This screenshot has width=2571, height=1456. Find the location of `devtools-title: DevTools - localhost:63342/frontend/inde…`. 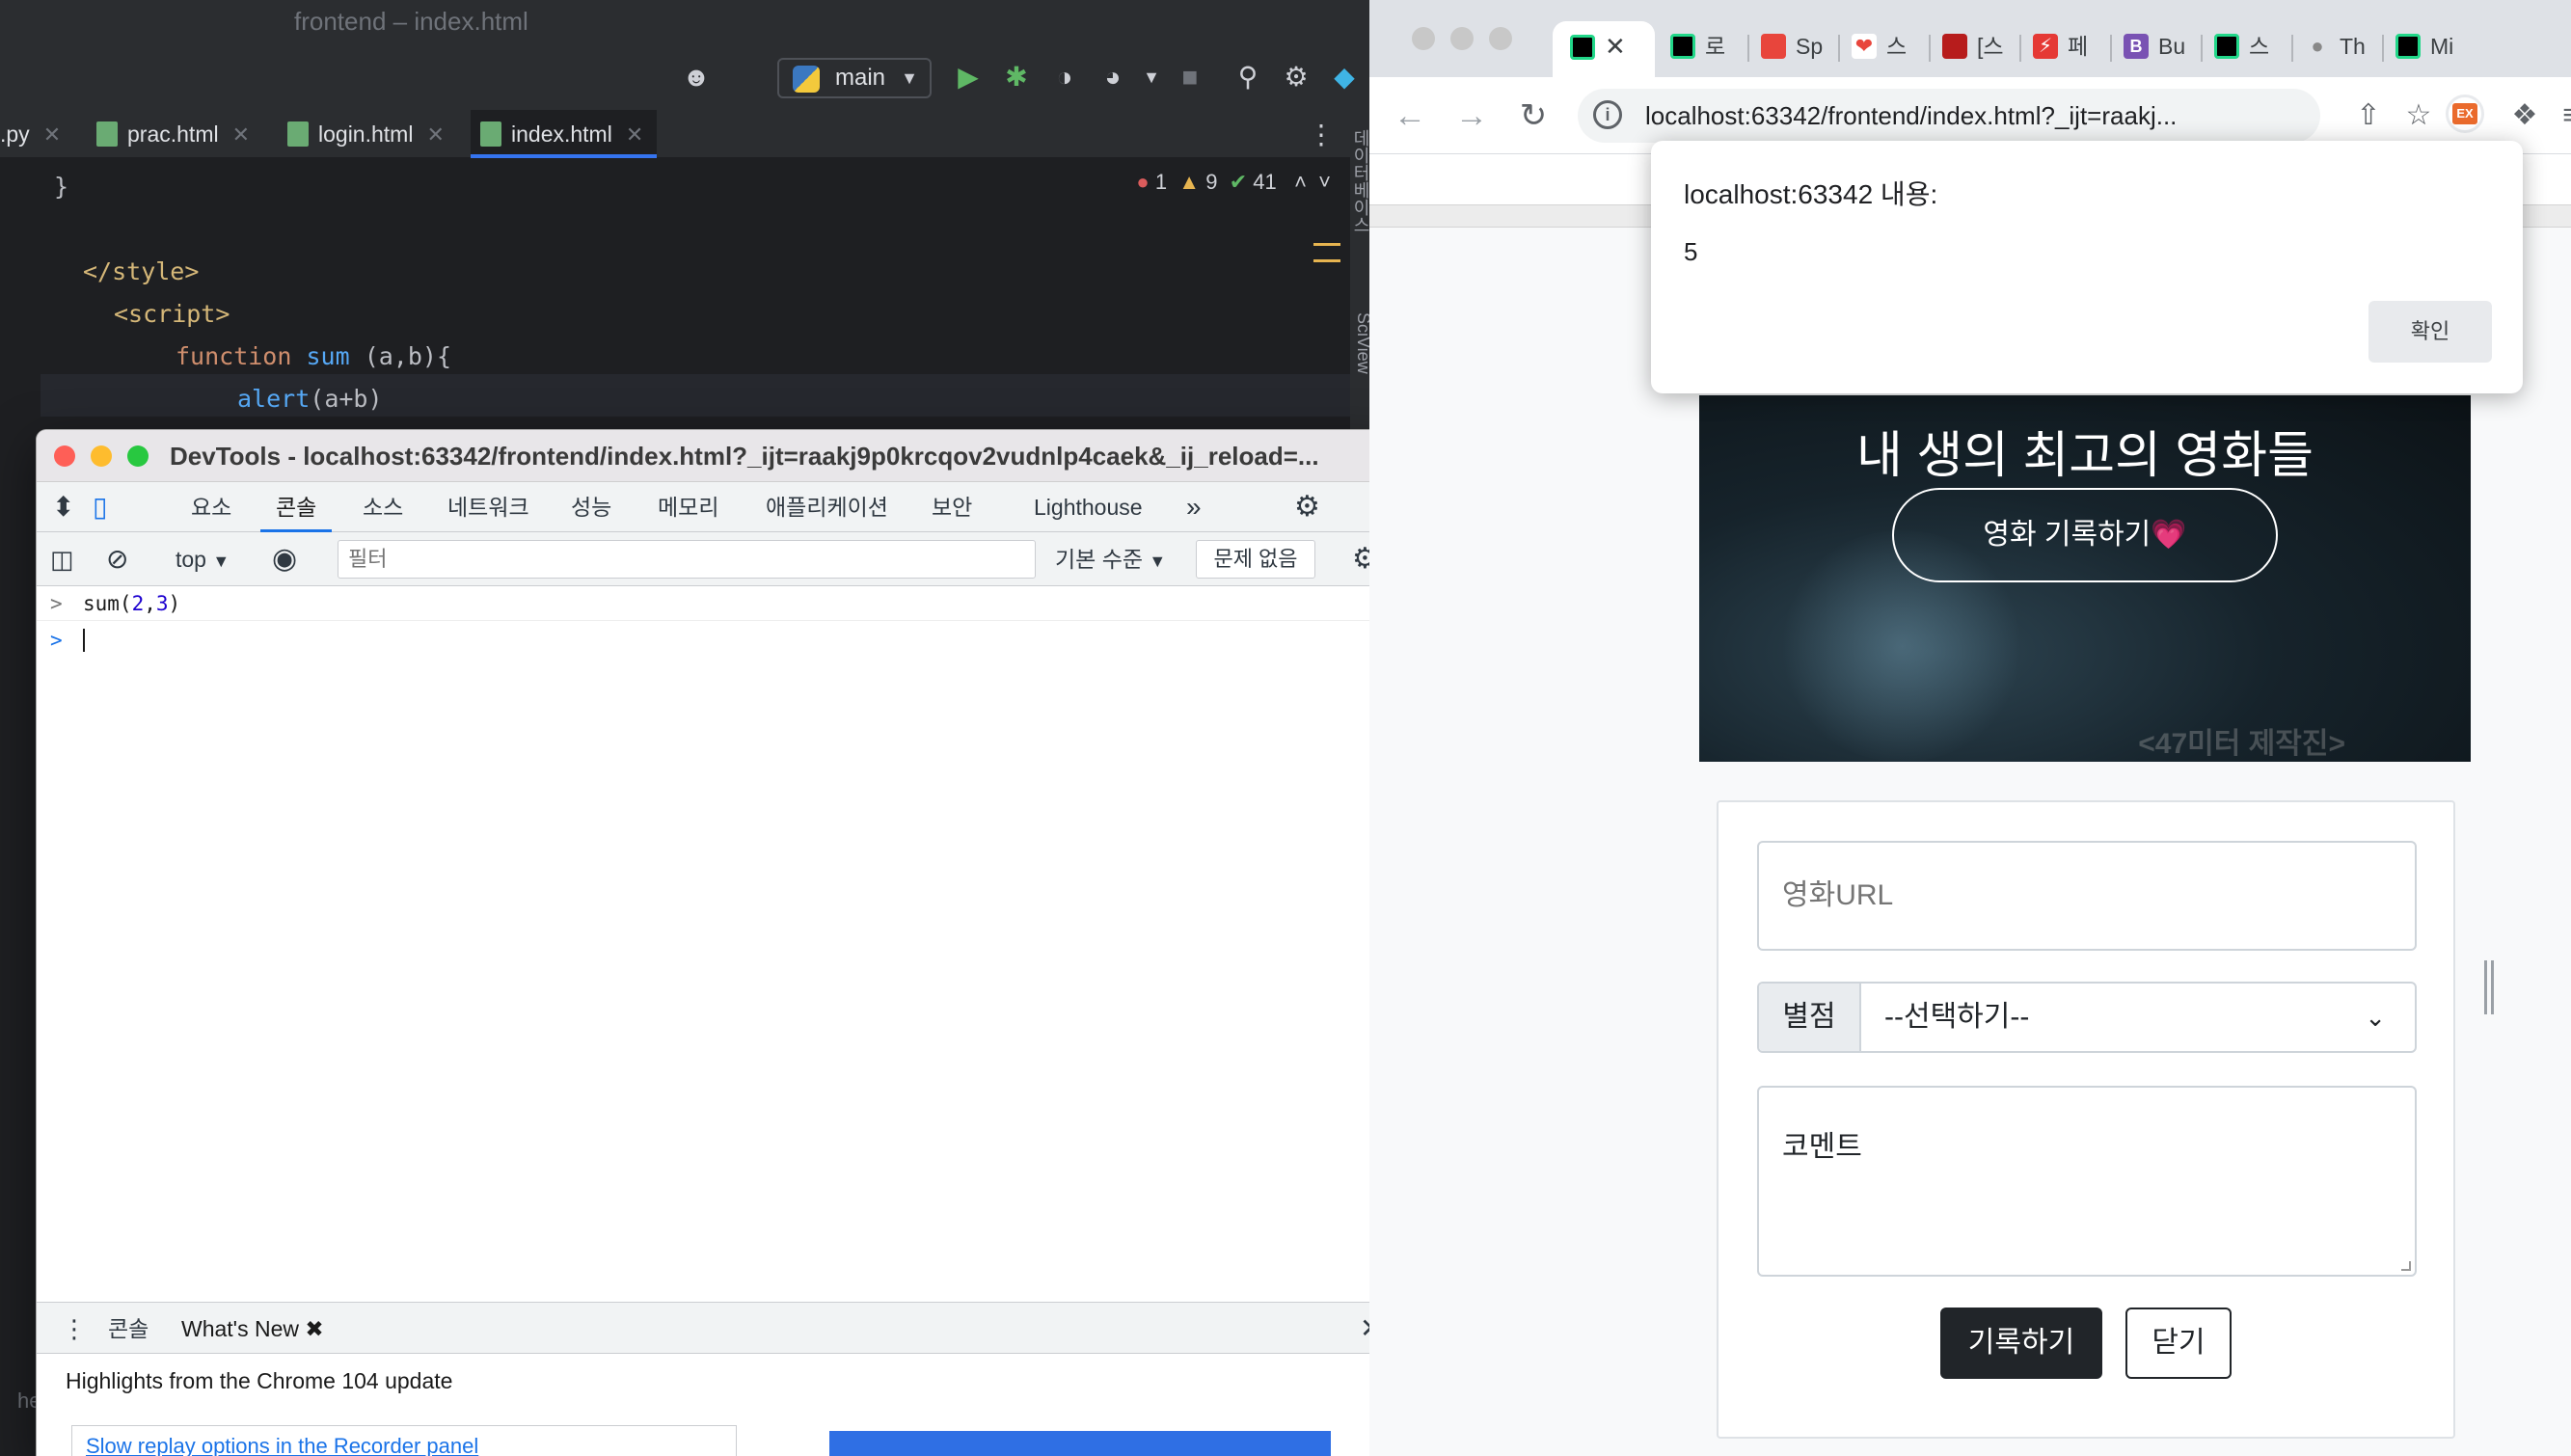

devtools-title: DevTools - localhost:63342/frontend/inde… is located at coordinates (745, 456).